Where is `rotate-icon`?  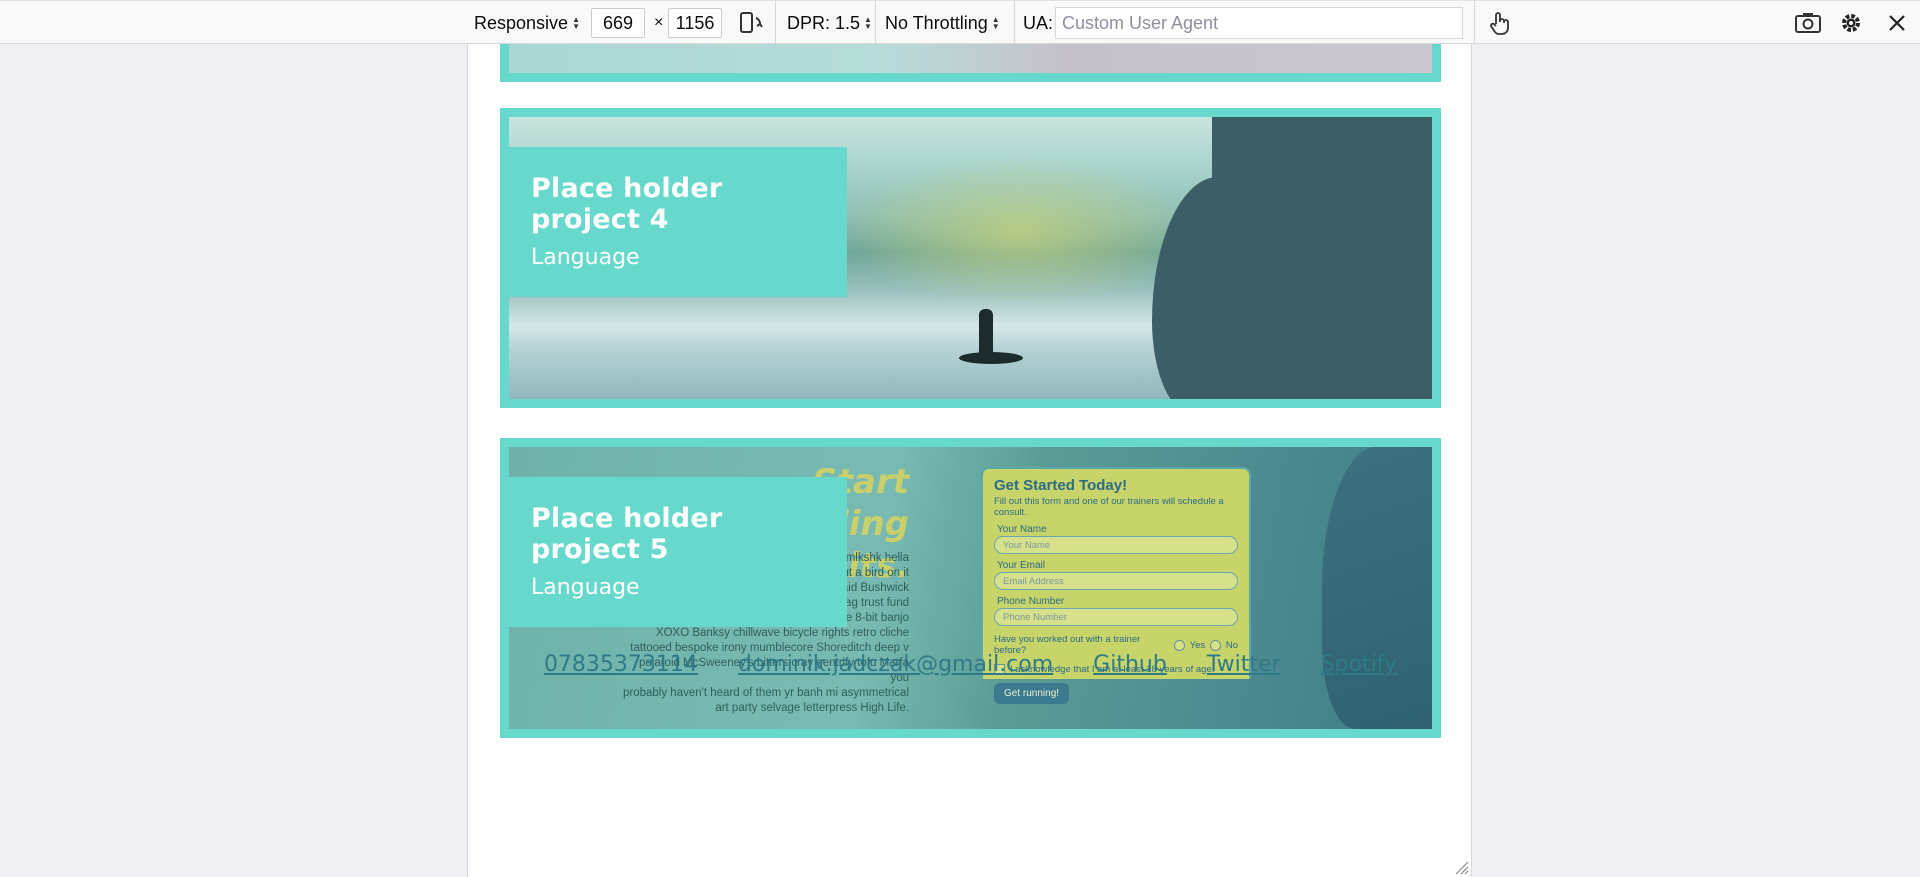 rotate-icon is located at coordinates (751, 23).